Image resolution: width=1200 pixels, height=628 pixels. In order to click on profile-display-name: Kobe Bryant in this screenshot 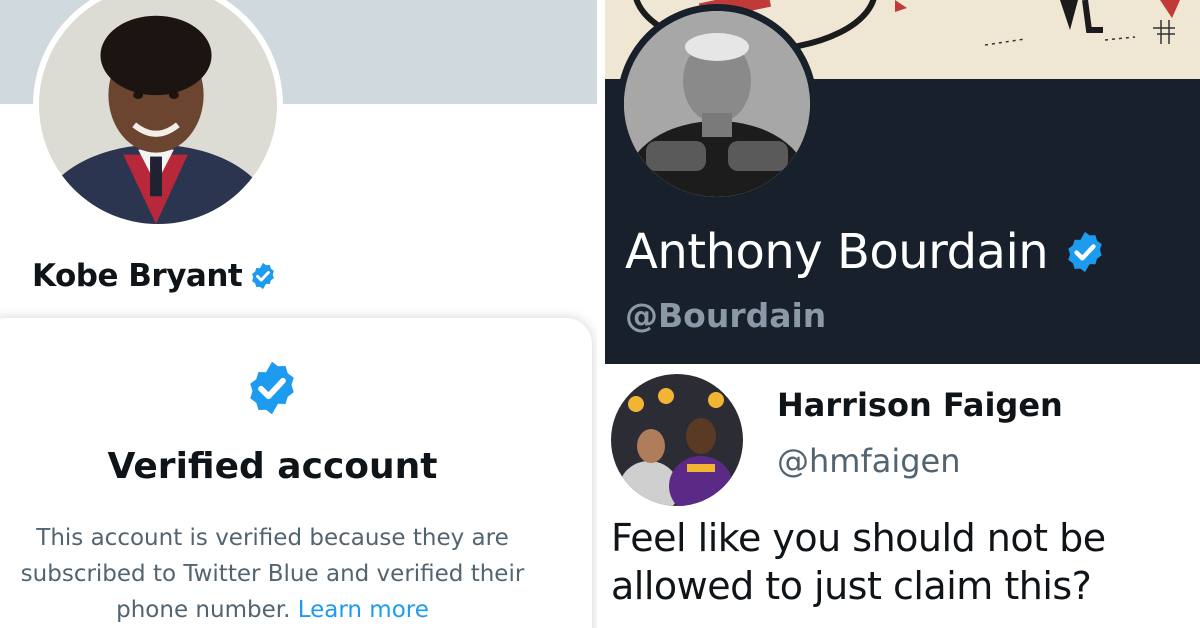, I will do `click(137, 276)`.